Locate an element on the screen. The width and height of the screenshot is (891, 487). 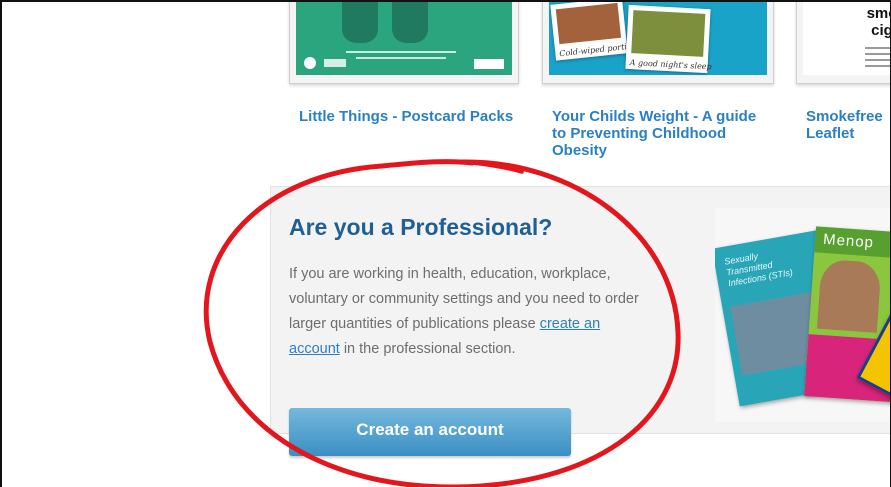
polaroid-caption: Cold-wiped portions is located at coordinates (600, 49).